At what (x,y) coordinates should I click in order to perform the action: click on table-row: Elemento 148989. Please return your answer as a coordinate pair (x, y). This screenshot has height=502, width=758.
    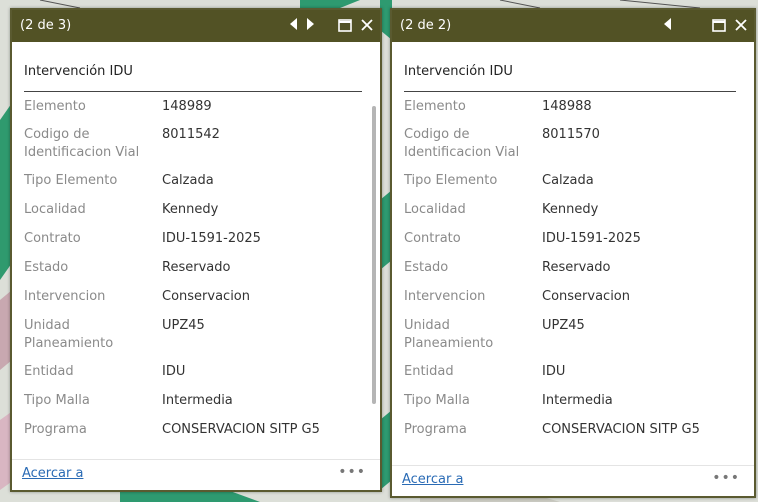
    Looking at the image, I should click on (172, 112).